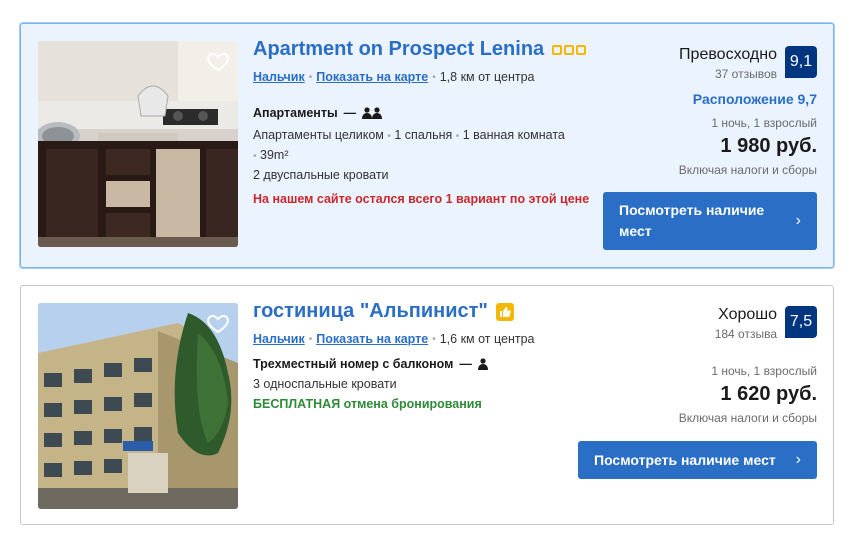 This screenshot has width=855, height=541. Describe the element at coordinates (487, 339) in the screenshot. I see `distance-text: 1,6 км от центра` at that location.